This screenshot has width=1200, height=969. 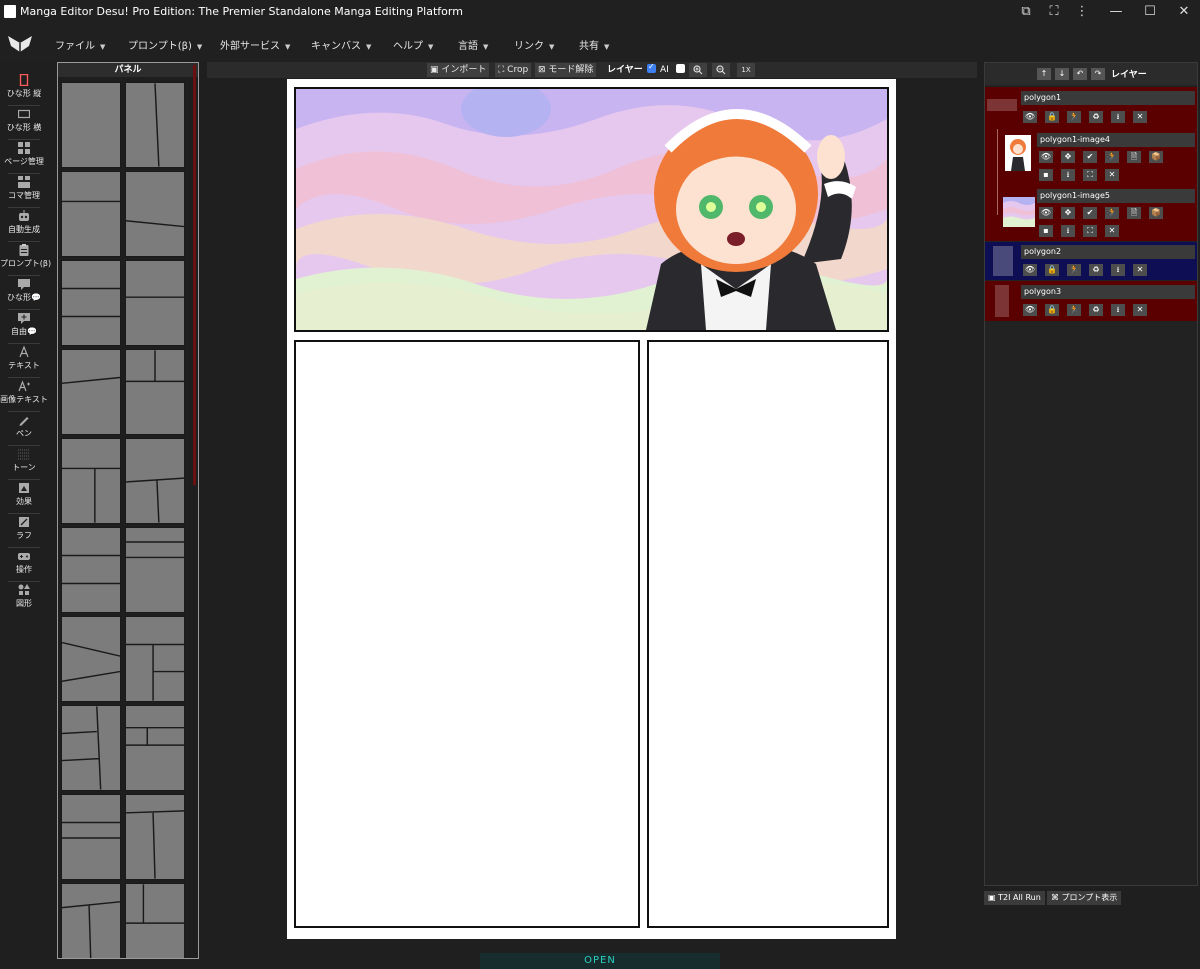 I want to click on undo-button: ↶, so click(x=1080, y=74).